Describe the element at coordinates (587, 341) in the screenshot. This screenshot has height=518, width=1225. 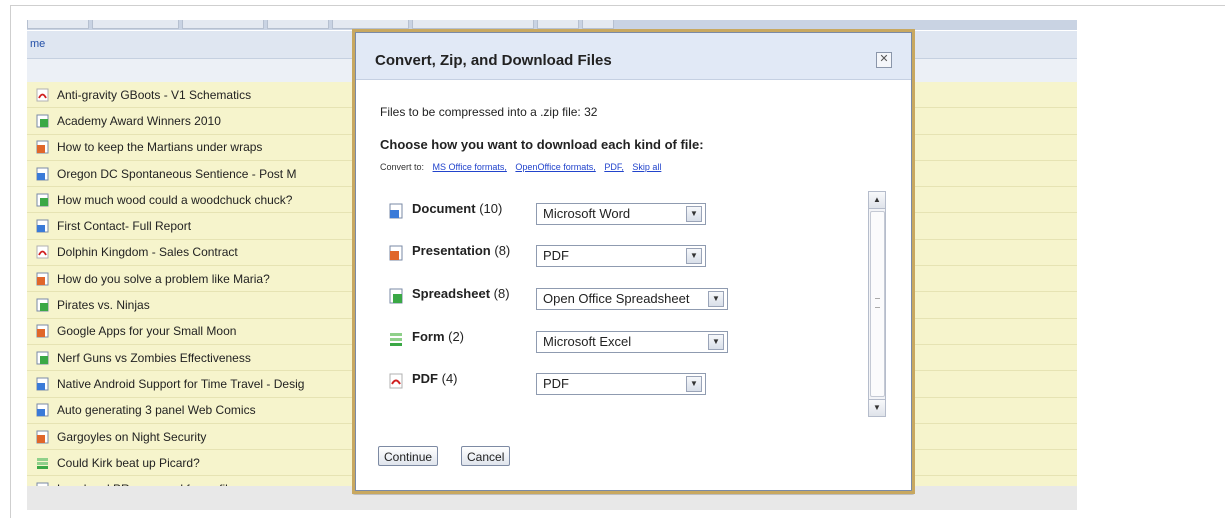
I see `selected-value: Microsoft Excel` at that location.